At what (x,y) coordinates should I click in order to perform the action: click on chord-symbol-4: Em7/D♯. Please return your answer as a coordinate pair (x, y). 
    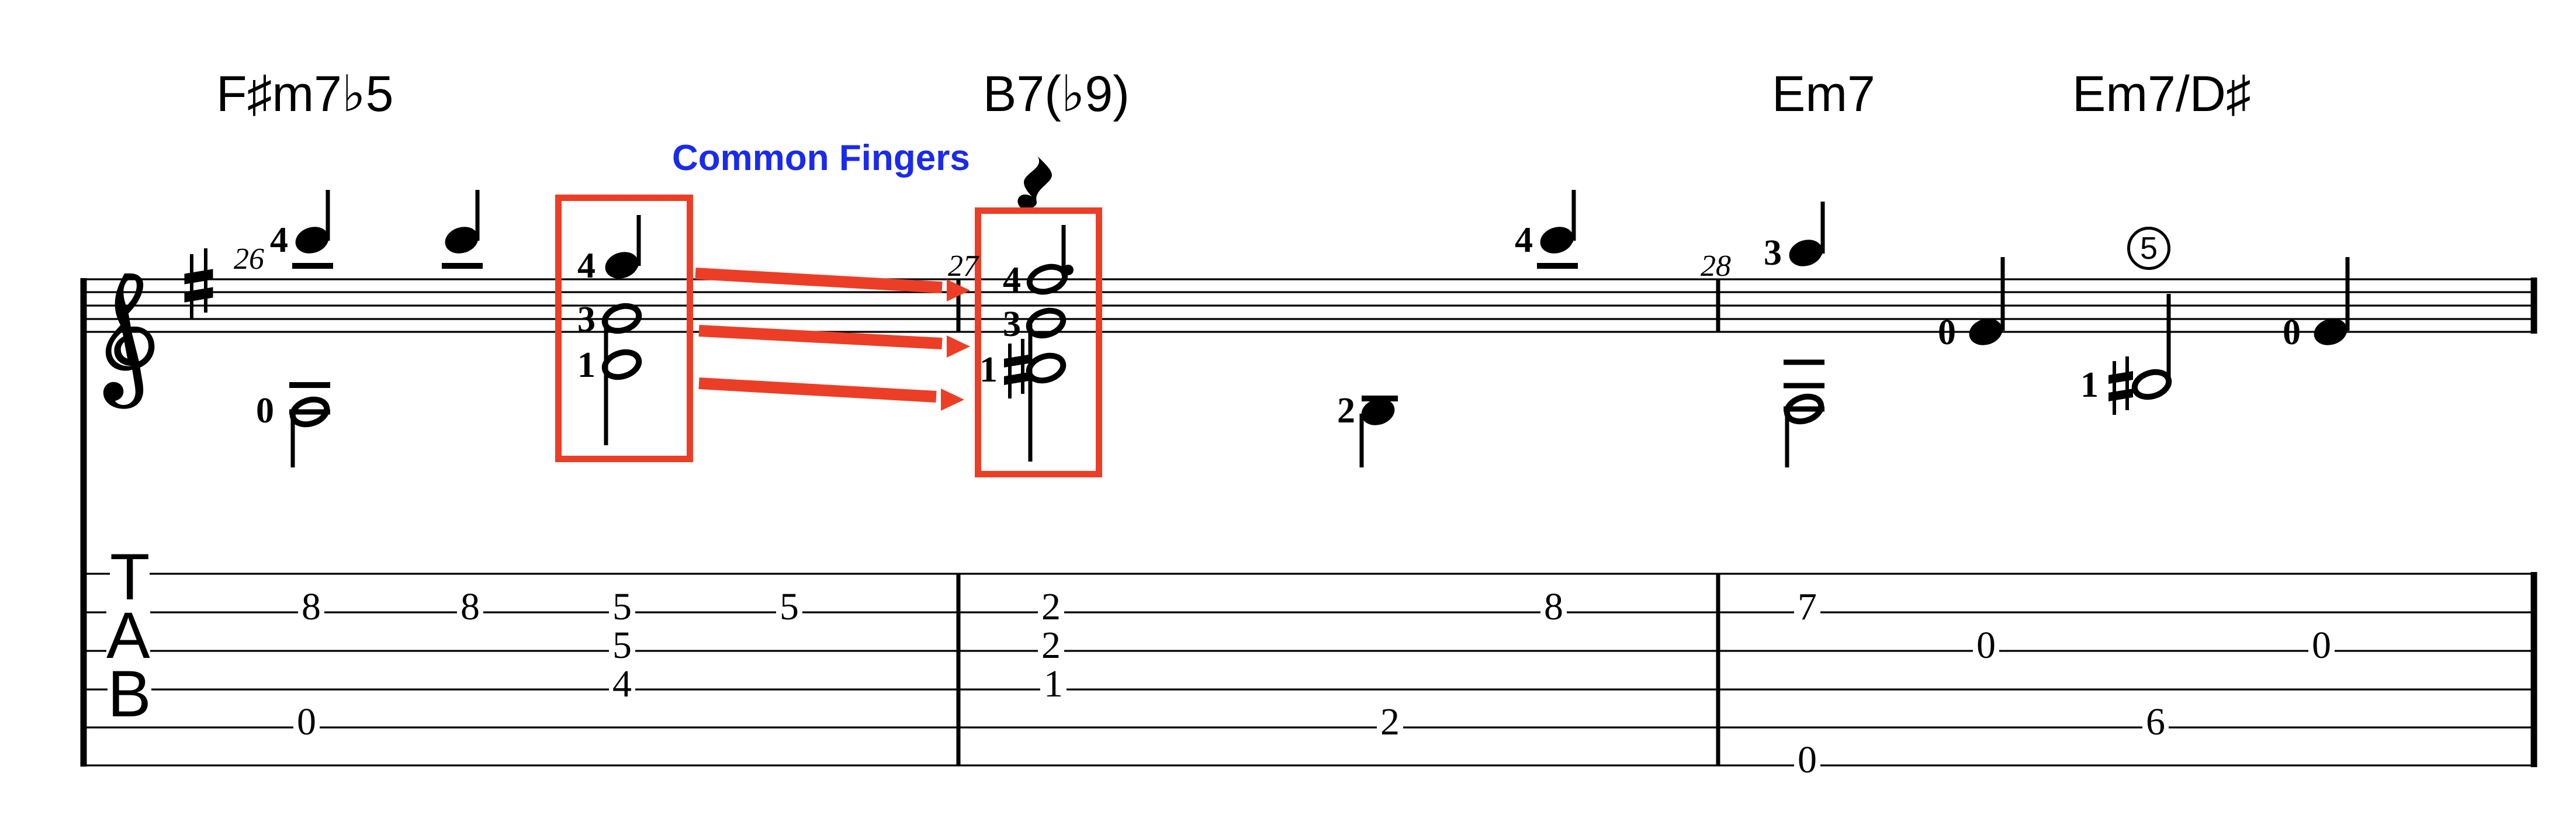
    Looking at the image, I should click on (2161, 94).